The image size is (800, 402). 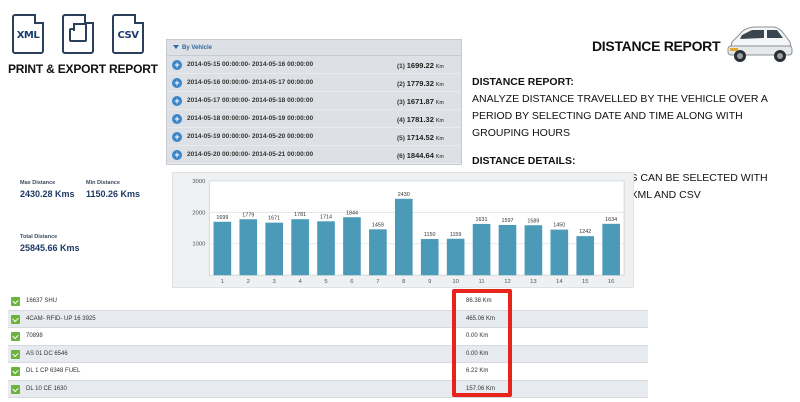 What do you see at coordinates (482, 220) in the screenshot?
I see `bar-data-label: 1631` at bounding box center [482, 220].